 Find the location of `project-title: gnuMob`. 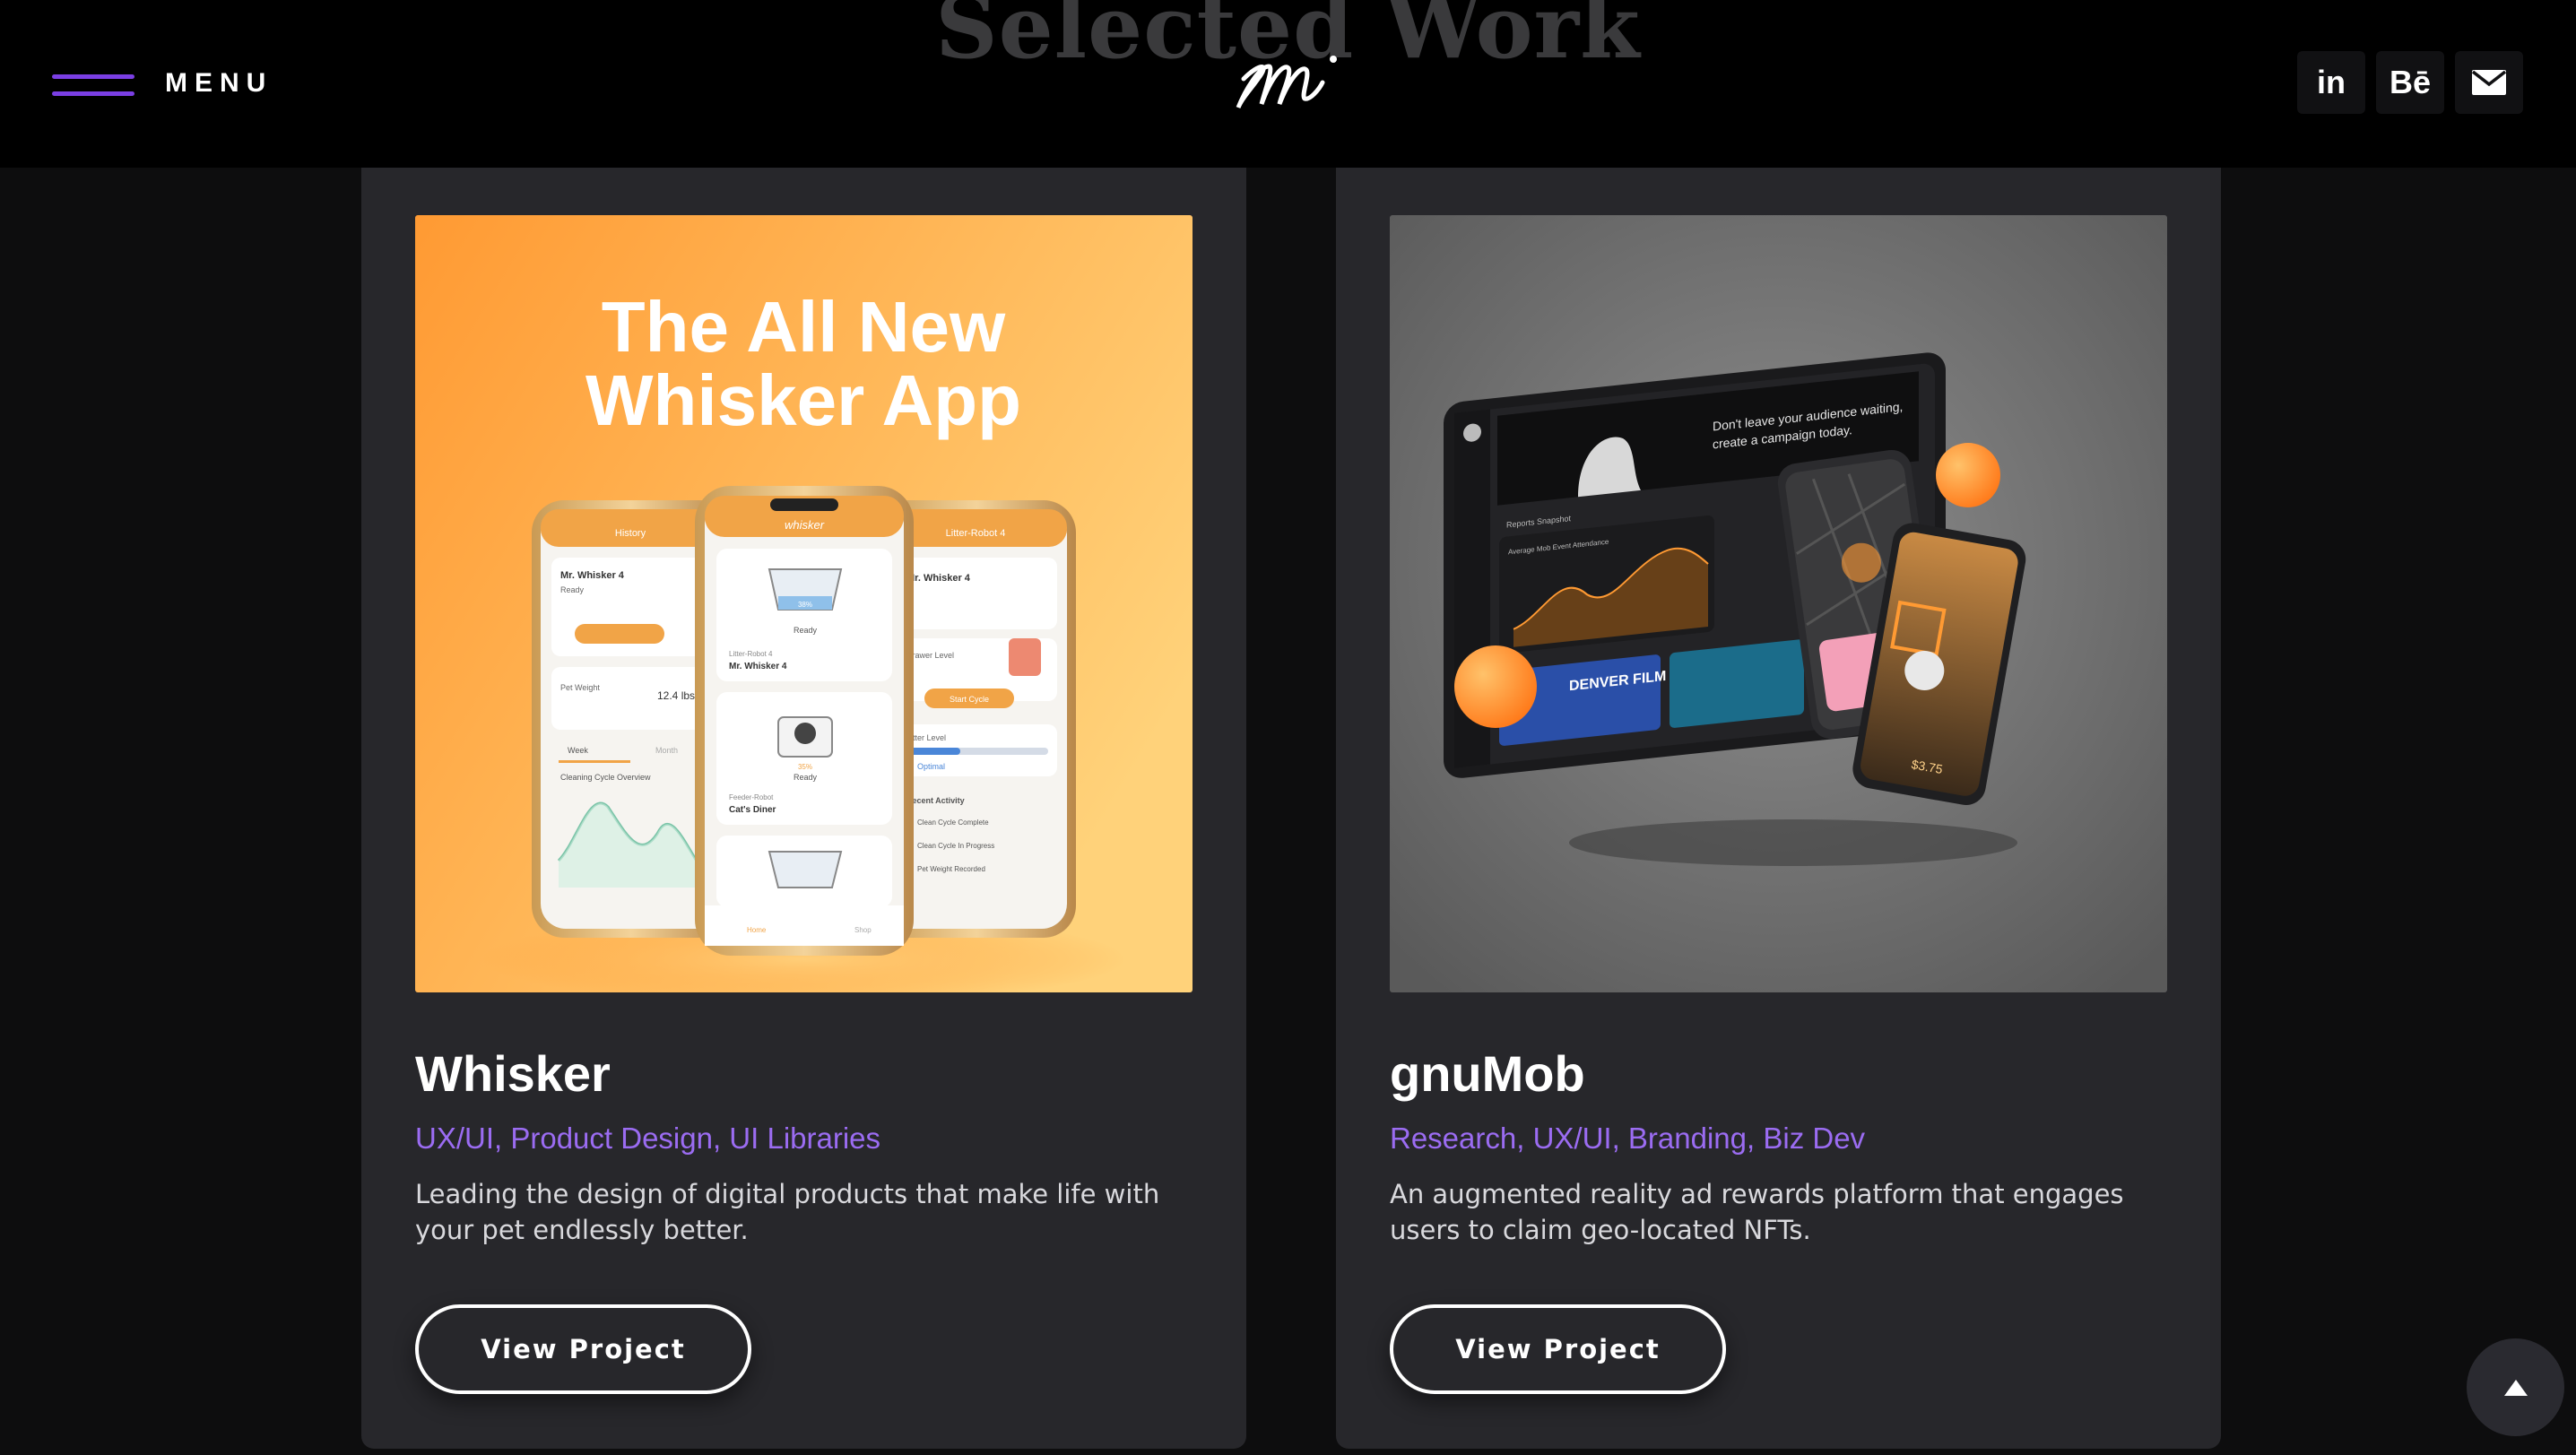

project-title: gnuMob is located at coordinates (1487, 1073).